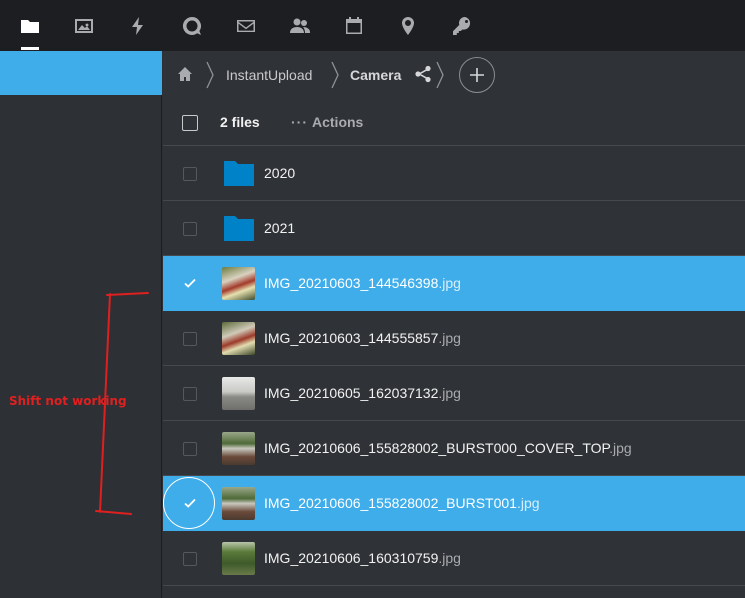 The image size is (745, 598). I want to click on activity-app-lightning-icon, so click(138, 26).